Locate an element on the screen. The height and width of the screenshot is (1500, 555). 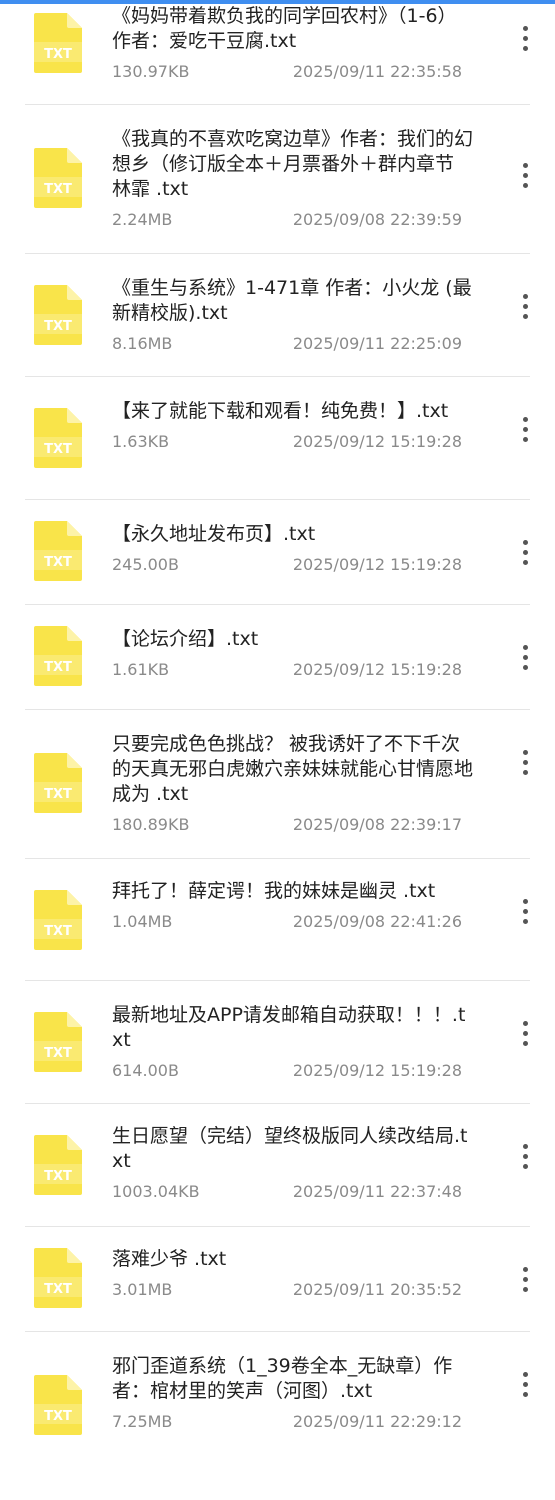
file-title: 拜托了！薛定谔！我的妹妹是幽灵 .txt is located at coordinates (274, 891).